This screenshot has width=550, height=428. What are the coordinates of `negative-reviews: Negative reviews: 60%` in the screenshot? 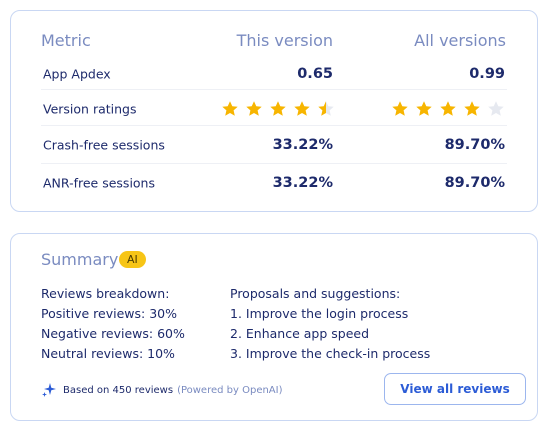 It's located at (113, 333).